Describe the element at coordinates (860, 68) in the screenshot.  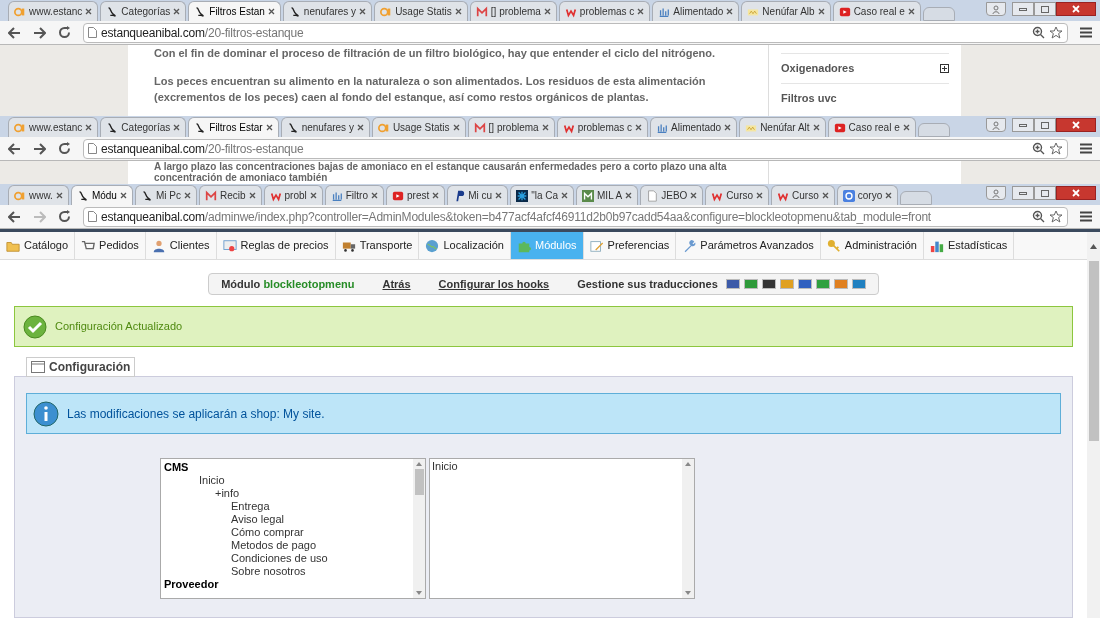
I see `category-link: Oxigenadores` at that location.